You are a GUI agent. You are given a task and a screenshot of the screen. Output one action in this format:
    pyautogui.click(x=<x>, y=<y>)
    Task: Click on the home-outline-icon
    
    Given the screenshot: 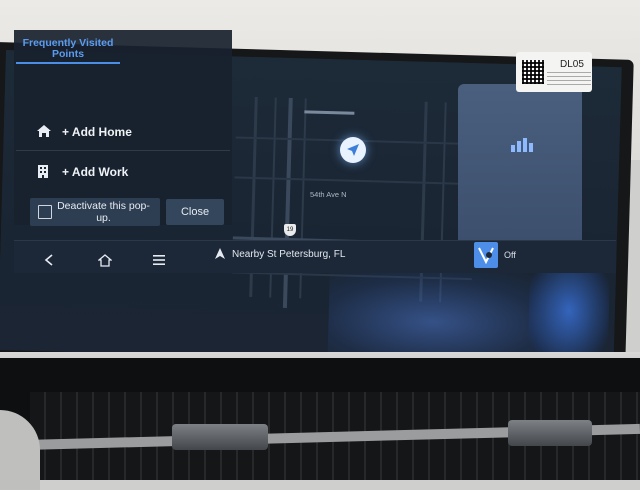 What is the action you would take?
    pyautogui.click(x=105, y=260)
    